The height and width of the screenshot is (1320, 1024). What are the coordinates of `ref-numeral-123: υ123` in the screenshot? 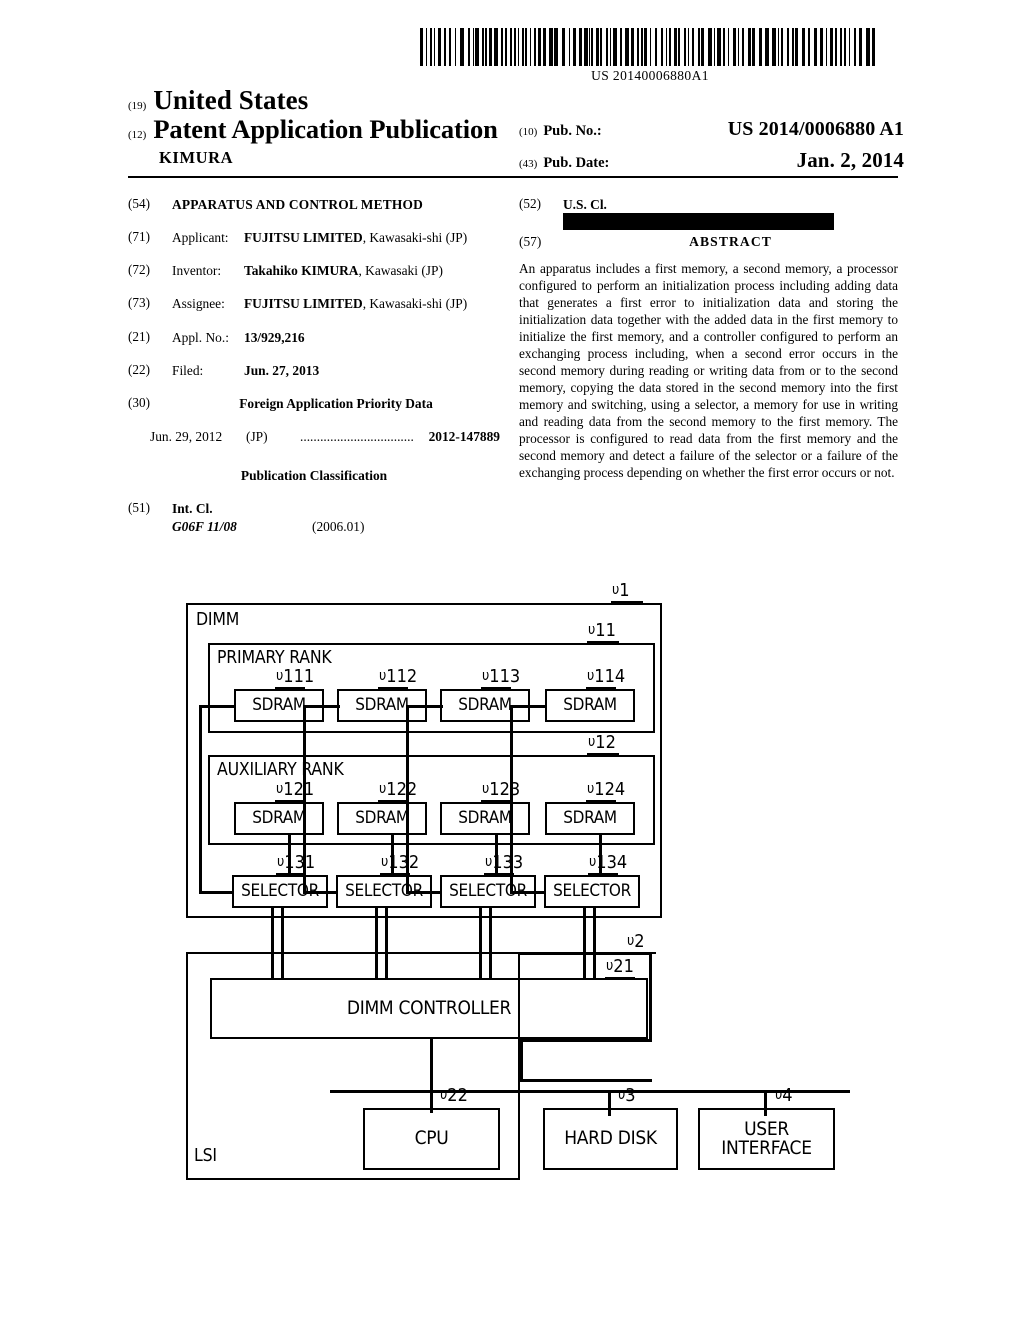 It's located at (501, 789).